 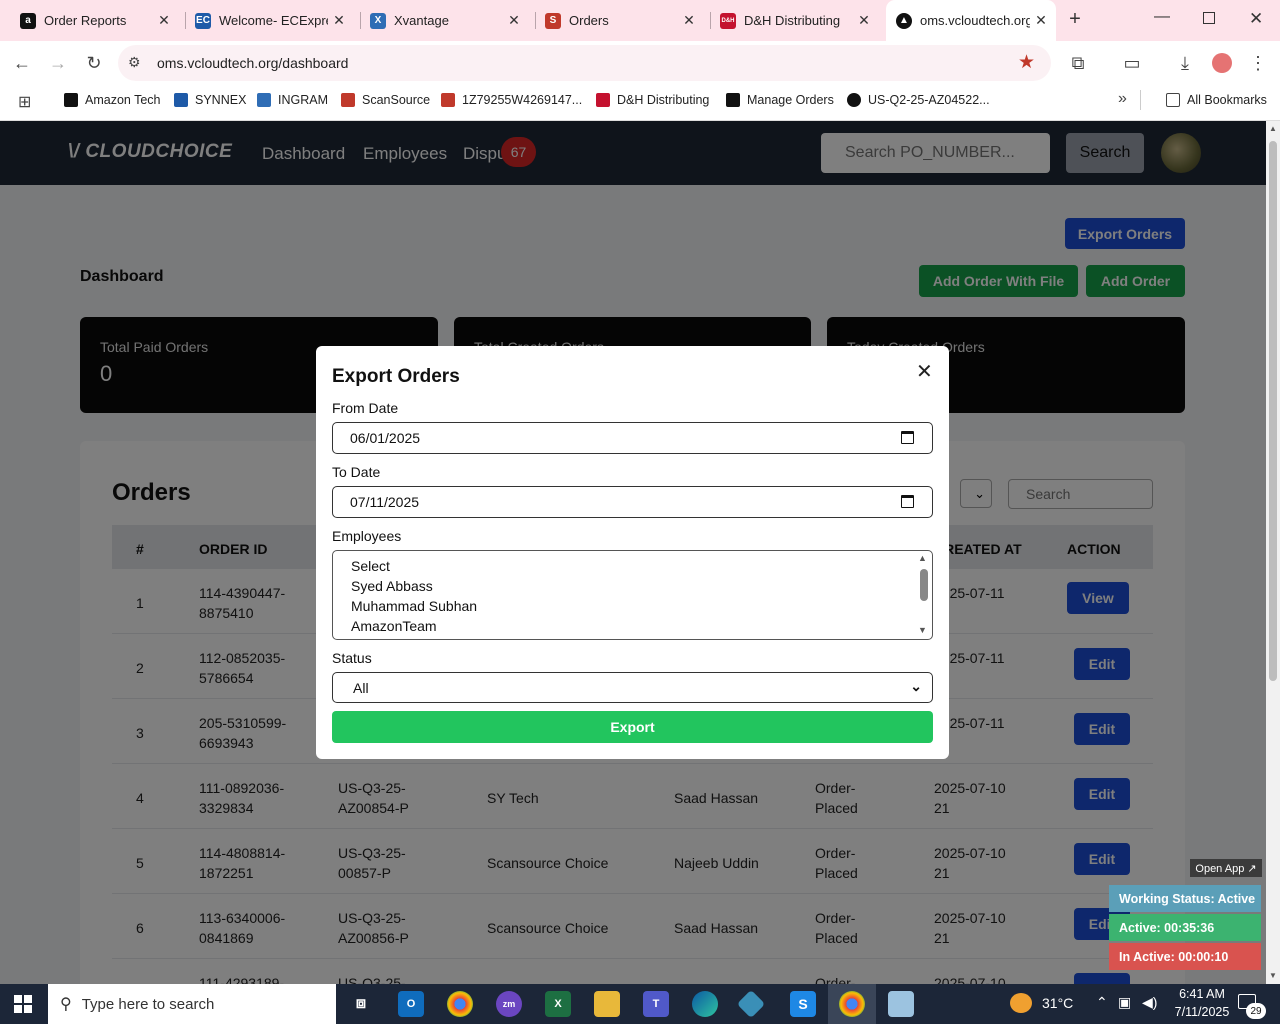 I want to click on page-scrollbar-thumb, so click(x=1273, y=411).